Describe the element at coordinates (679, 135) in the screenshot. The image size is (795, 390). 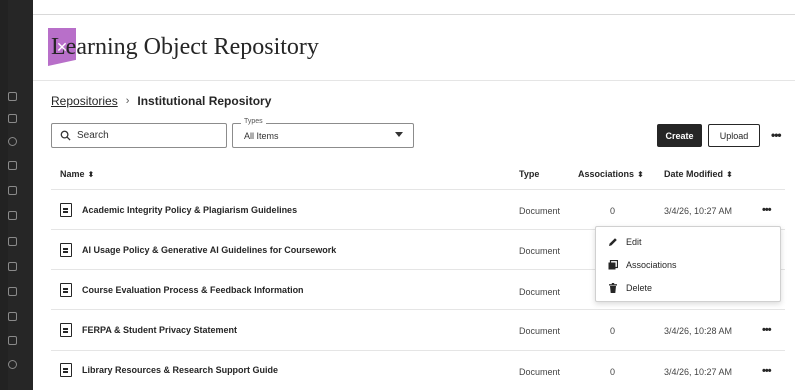
I see `create-button: Create` at that location.